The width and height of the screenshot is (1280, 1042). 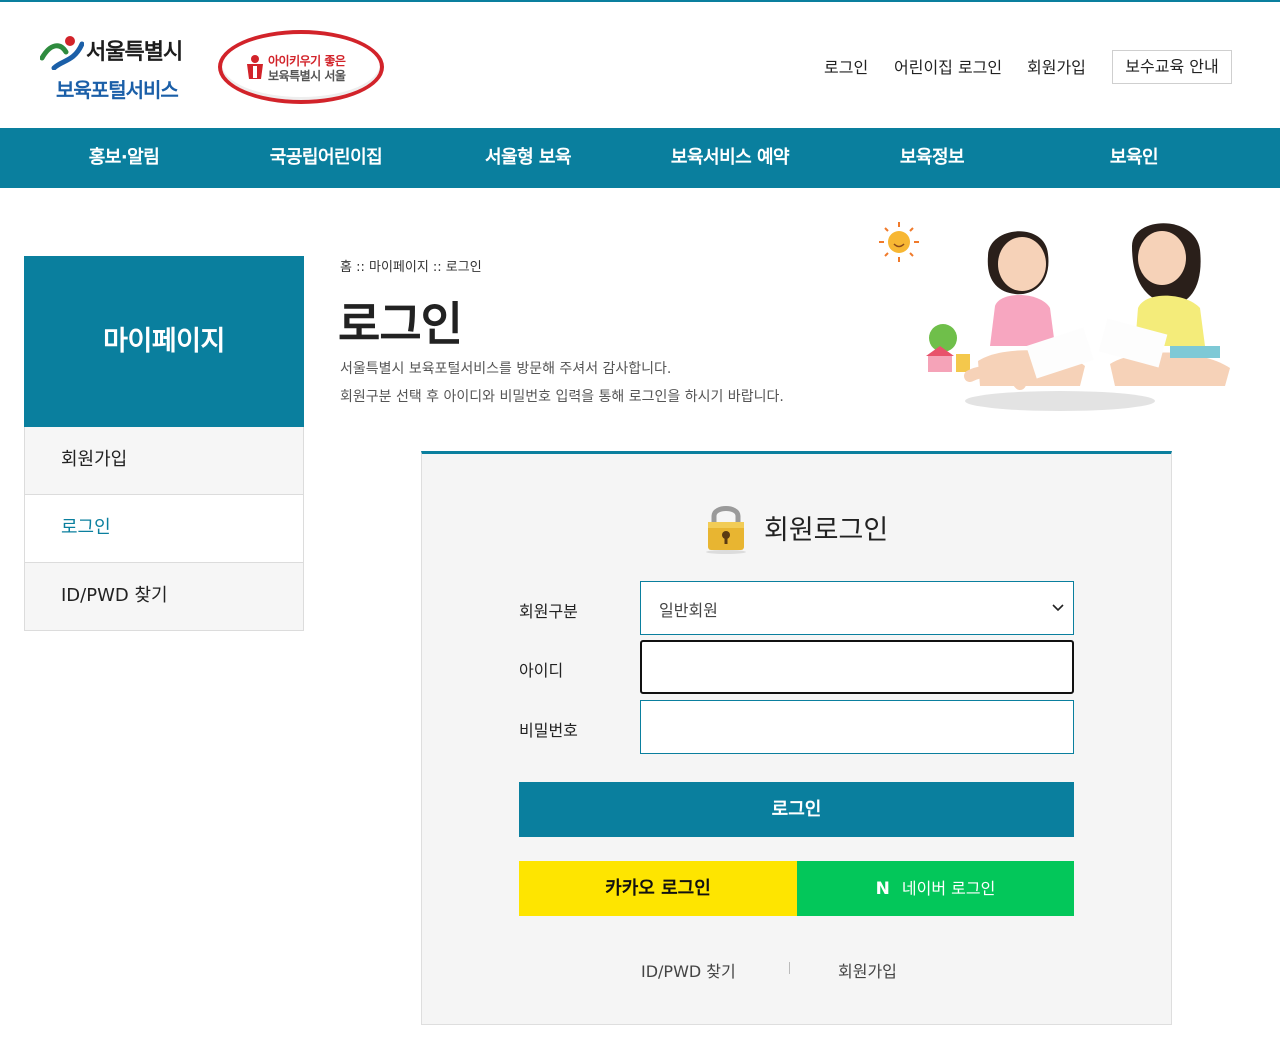 What do you see at coordinates (301, 67) in the screenshot?
I see `seoul-childcare-badge: 아이키우기 좋은 보육특별시 서울` at bounding box center [301, 67].